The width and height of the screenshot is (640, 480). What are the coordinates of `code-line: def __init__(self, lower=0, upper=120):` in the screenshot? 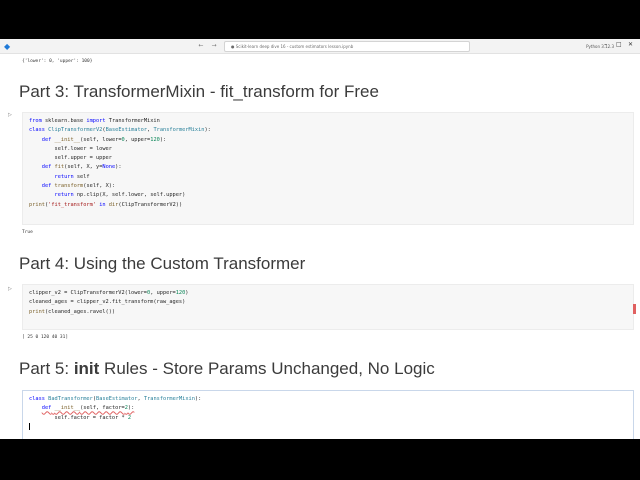 It's located at (104, 139).